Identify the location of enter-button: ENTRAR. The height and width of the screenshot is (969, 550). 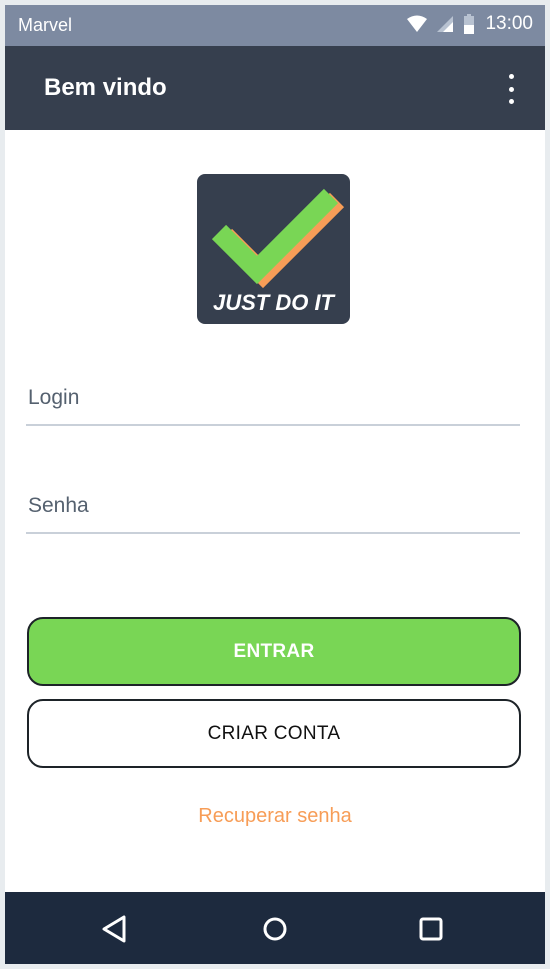
(274, 651).